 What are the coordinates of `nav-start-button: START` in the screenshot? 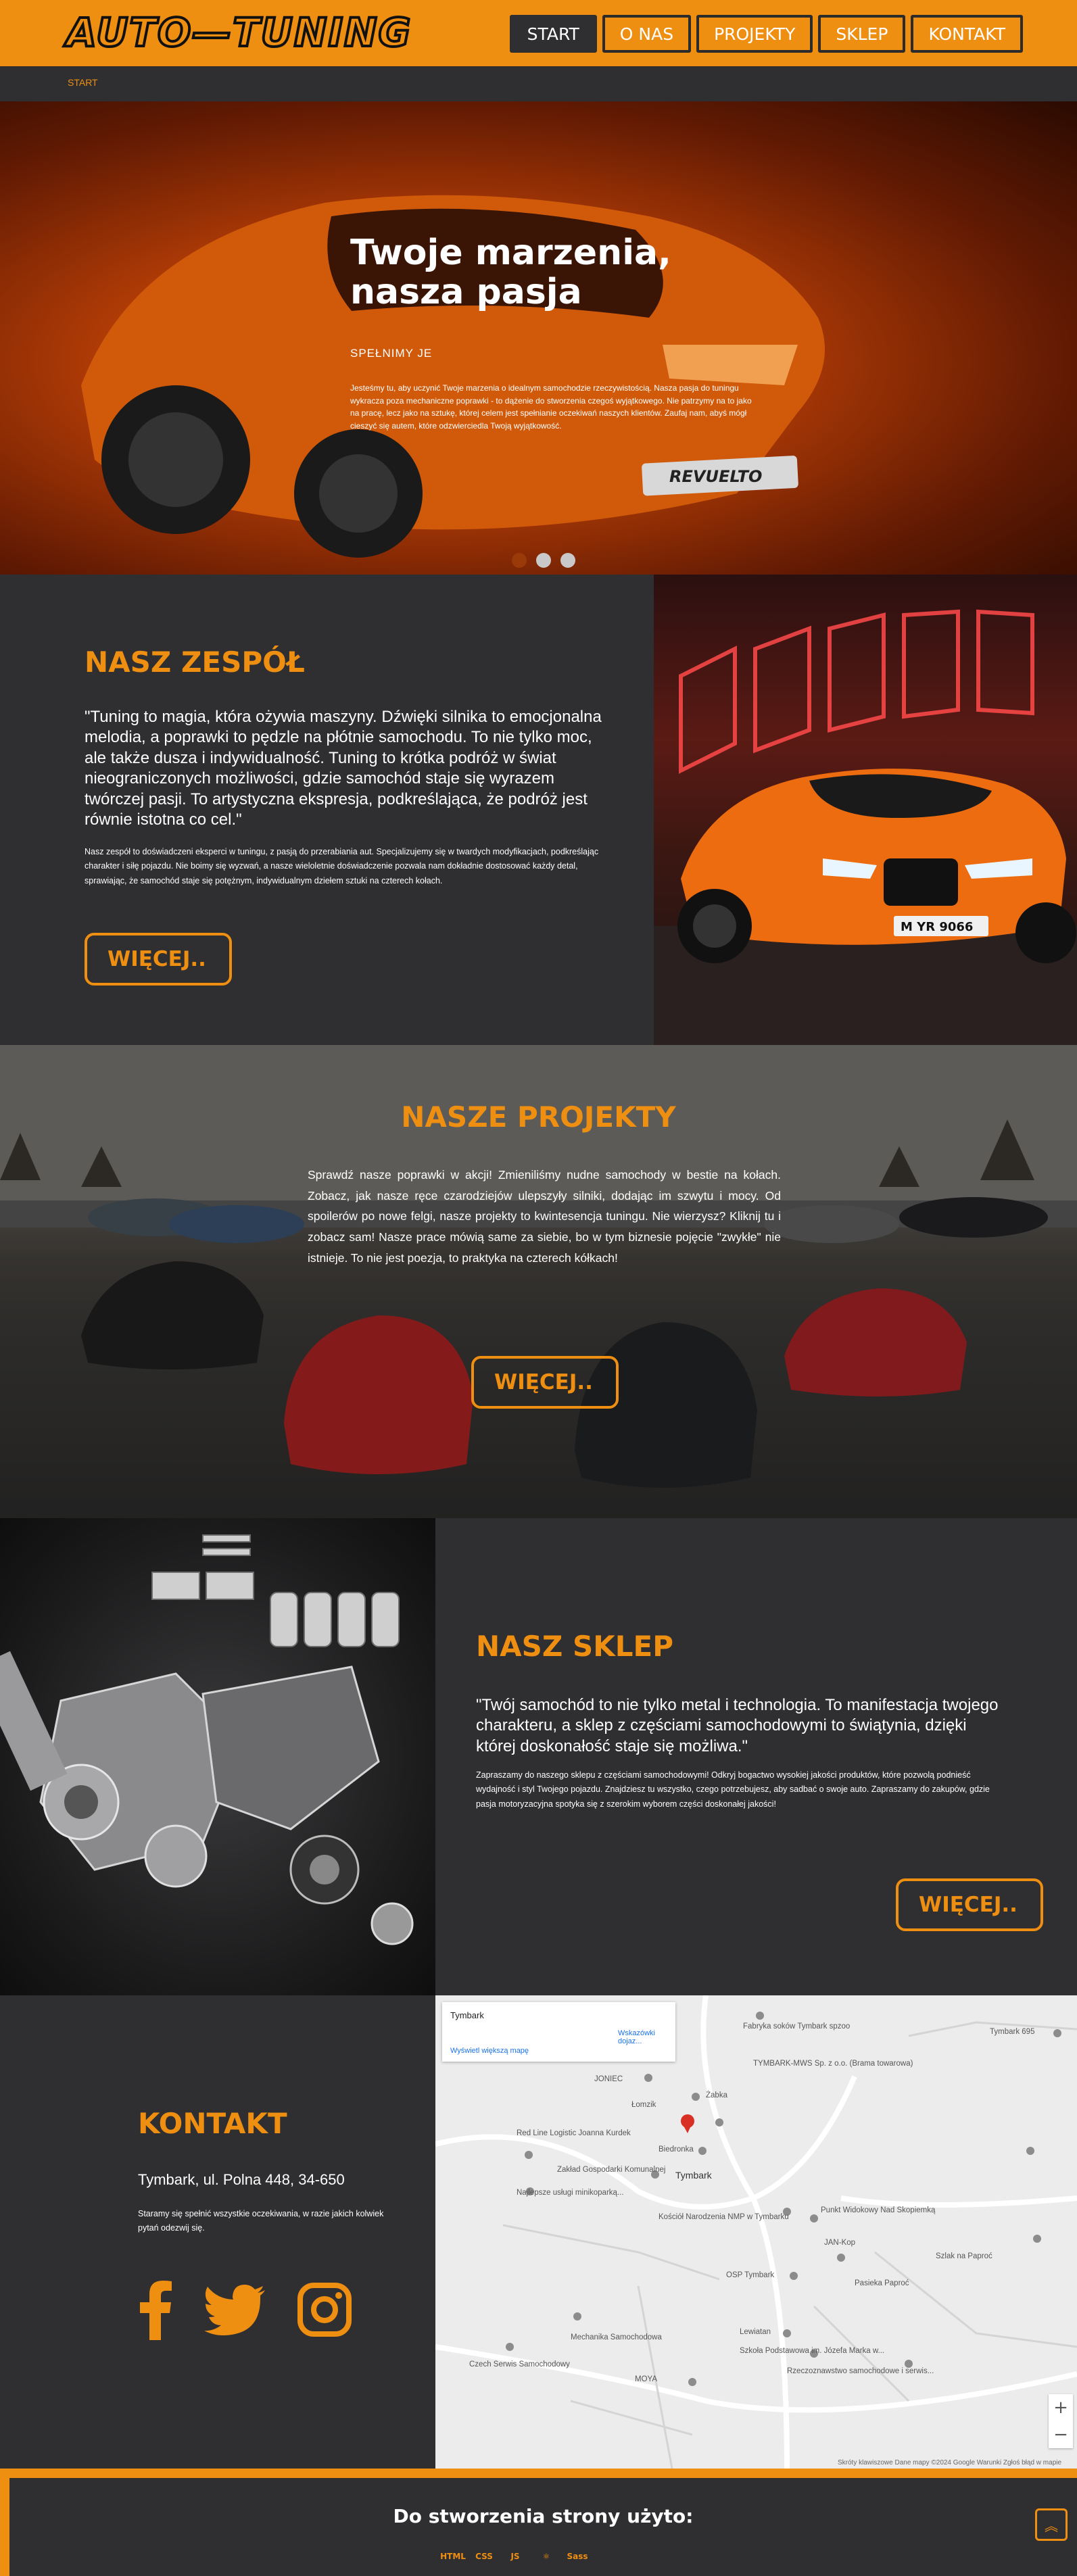 It's located at (553, 34).